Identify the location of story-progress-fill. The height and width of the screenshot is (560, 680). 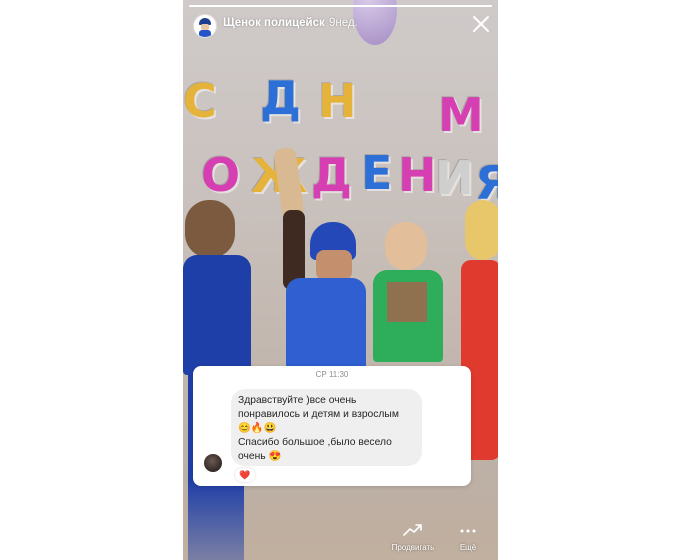
(340, 6).